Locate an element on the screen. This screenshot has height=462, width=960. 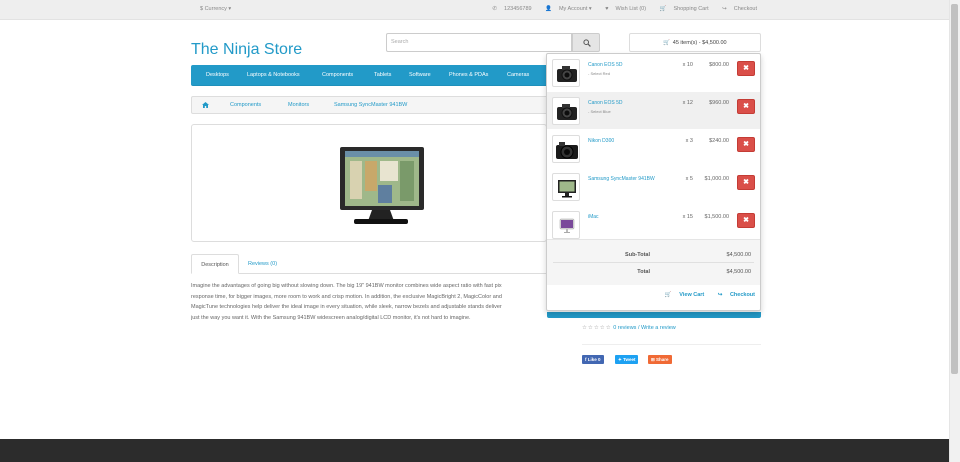
wishlist-label: Wish List (0) is located at coordinates (631, 9).